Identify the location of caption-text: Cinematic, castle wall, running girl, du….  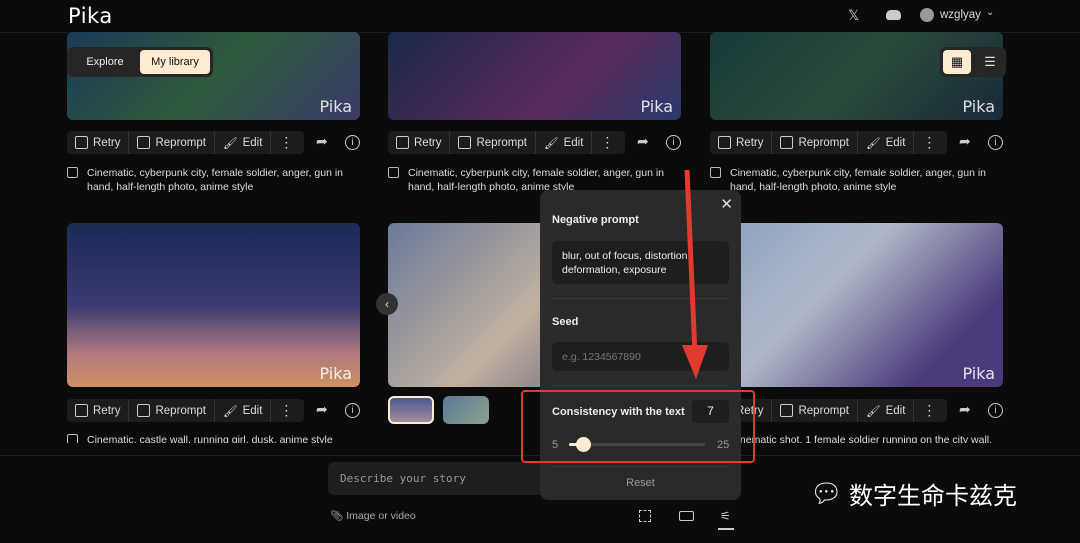
(210, 438).